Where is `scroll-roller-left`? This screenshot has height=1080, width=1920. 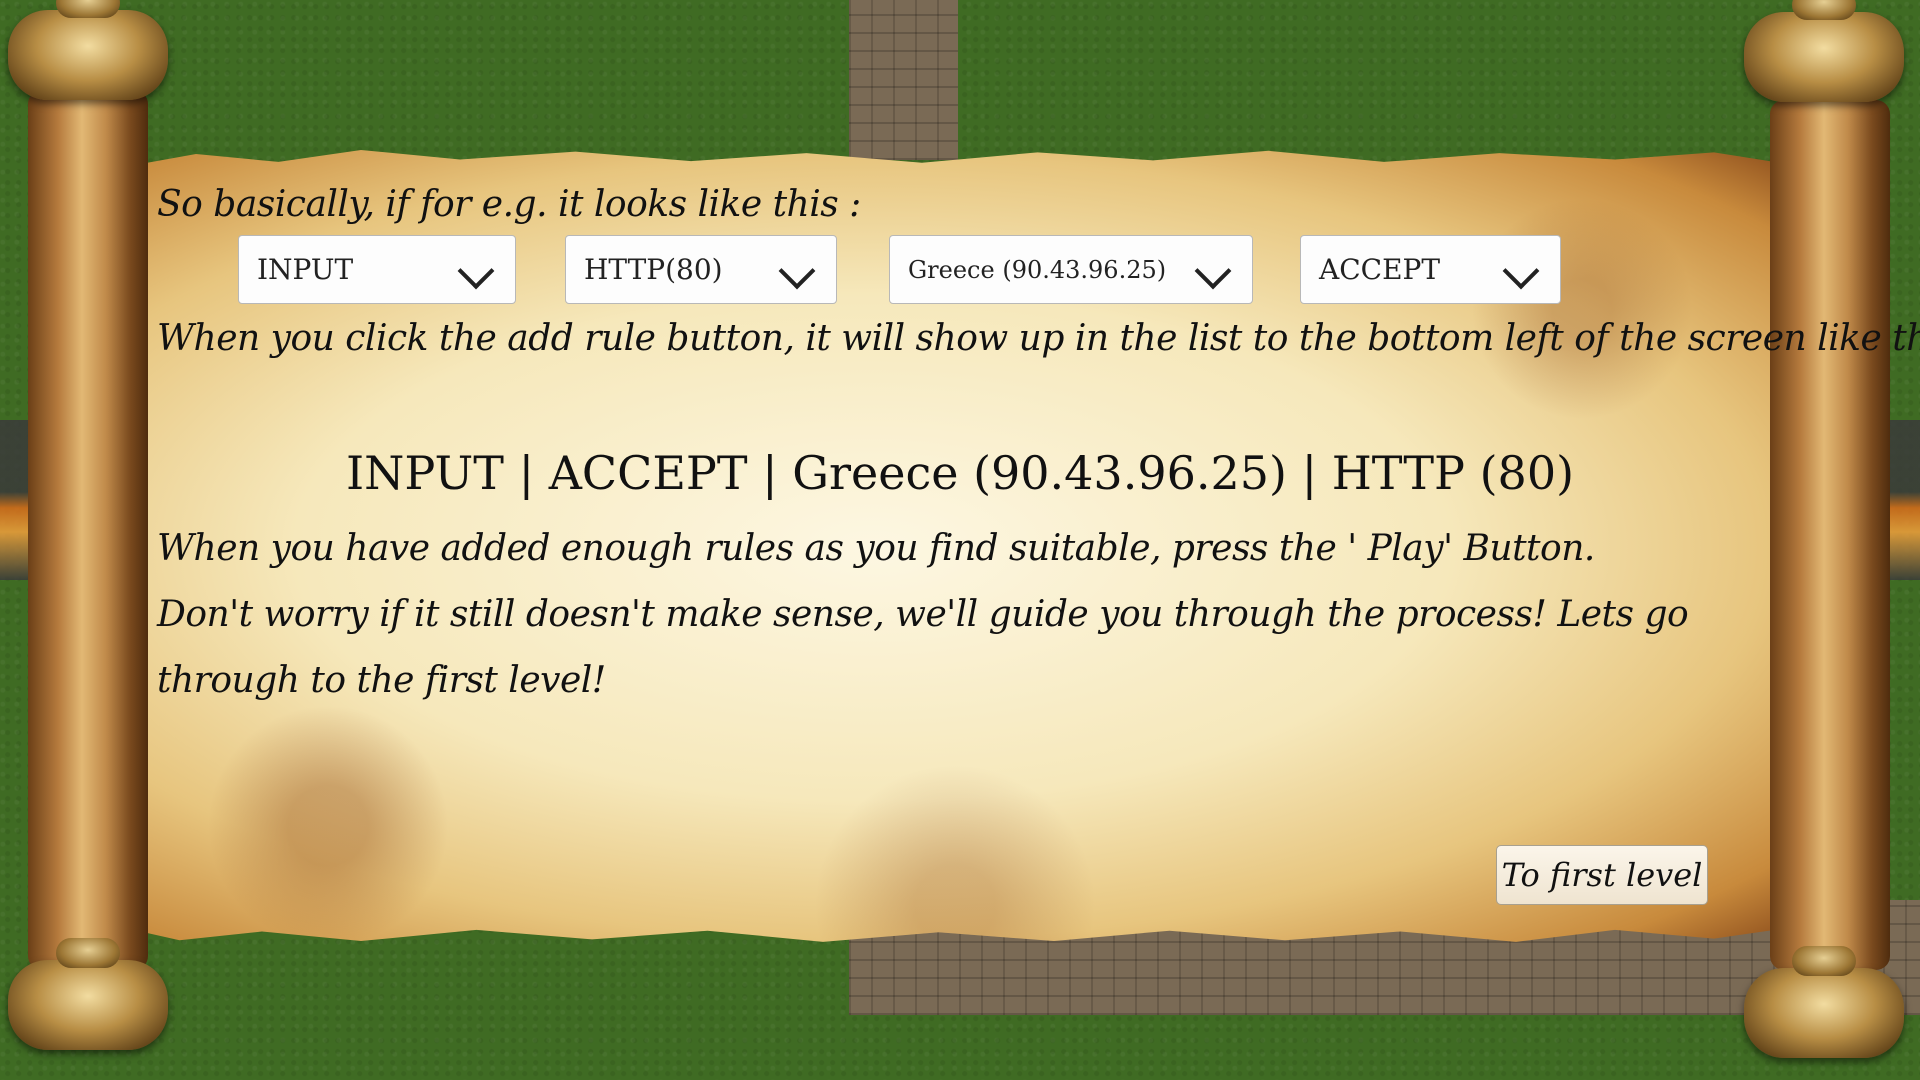 scroll-roller-left is located at coordinates (88, 530).